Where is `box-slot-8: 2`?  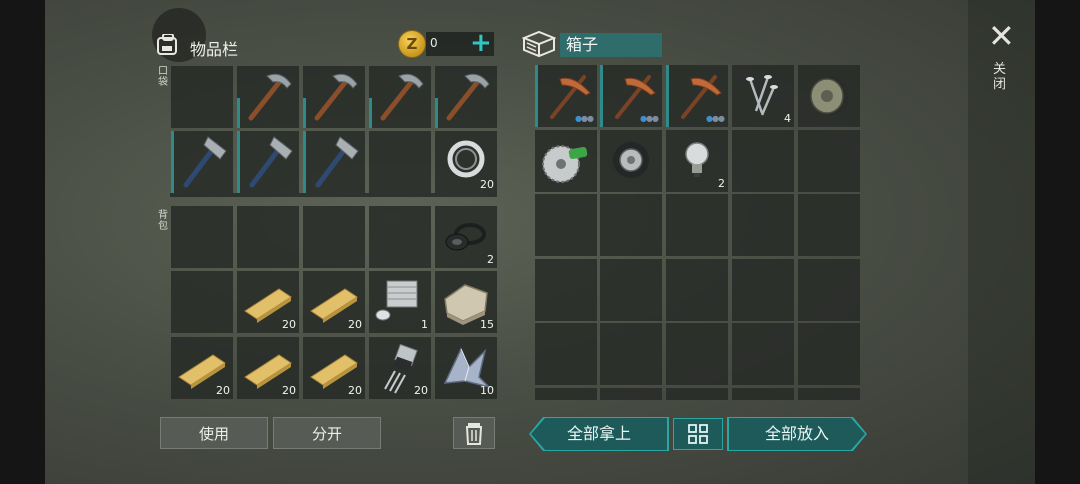 box-slot-8: 2 is located at coordinates (697, 161).